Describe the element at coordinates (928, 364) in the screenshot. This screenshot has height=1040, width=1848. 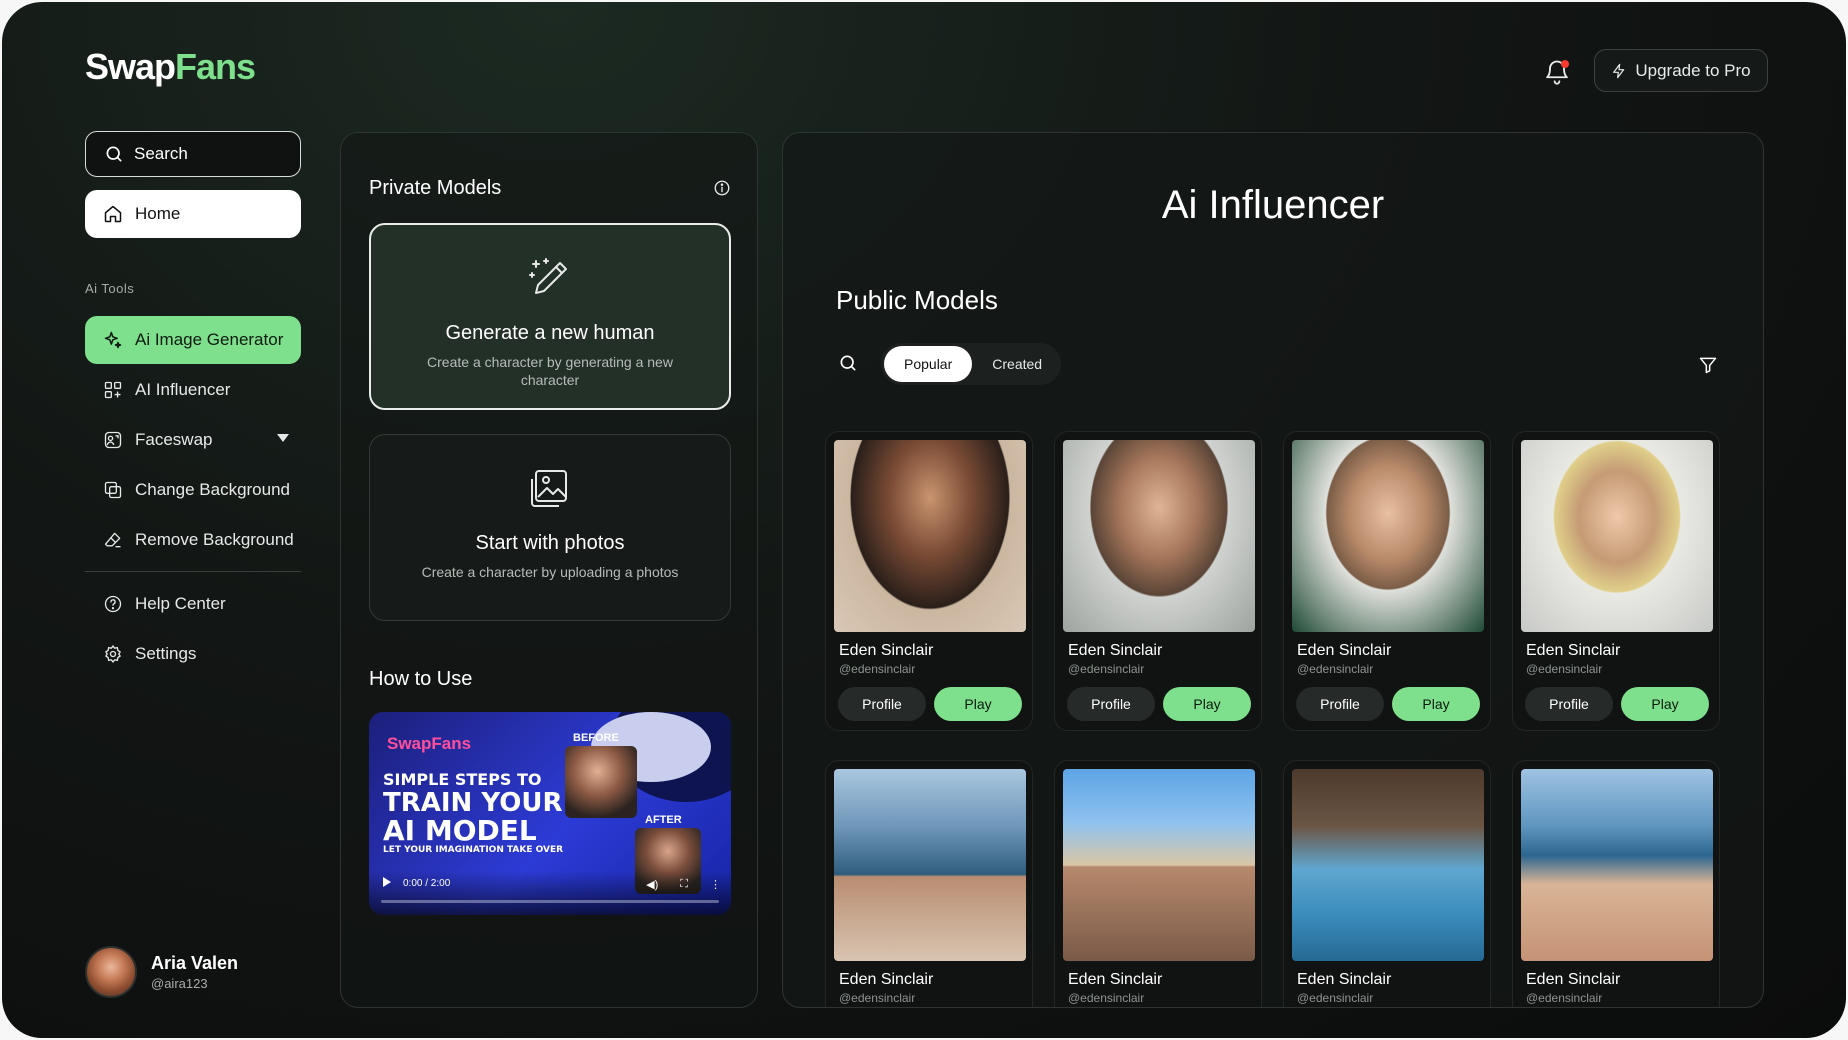
I see `tab-popular: Popular` at that location.